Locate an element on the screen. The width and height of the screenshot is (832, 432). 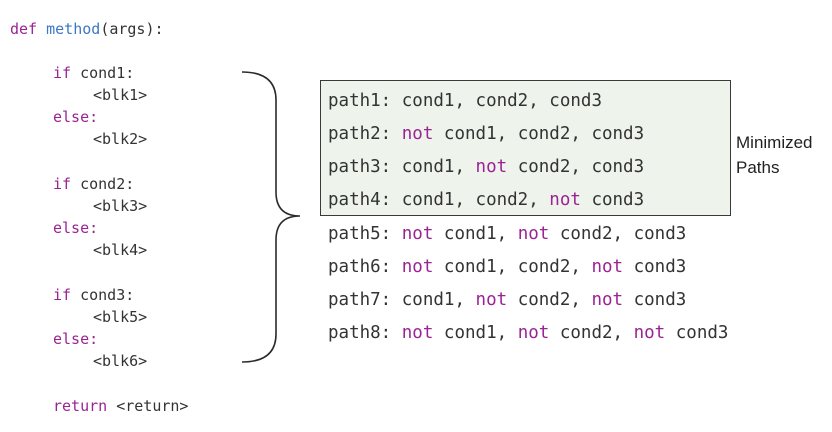
path-label: path1: is located at coordinates (360, 101).